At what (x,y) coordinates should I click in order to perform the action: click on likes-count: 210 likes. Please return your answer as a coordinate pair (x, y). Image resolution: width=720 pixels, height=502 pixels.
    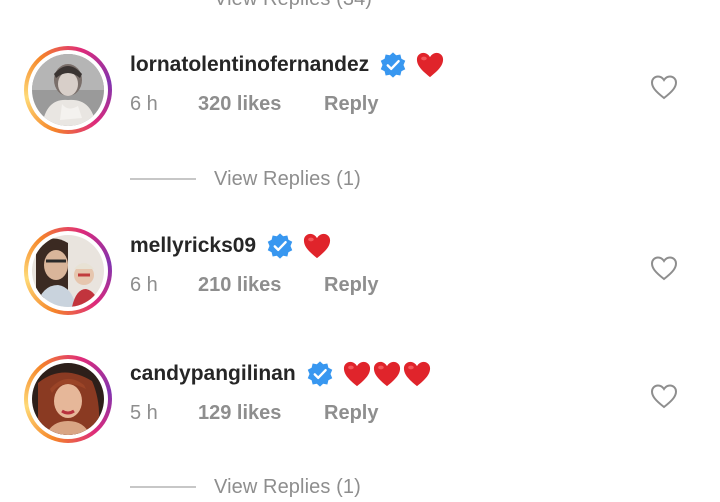
    Looking at the image, I should click on (261, 285).